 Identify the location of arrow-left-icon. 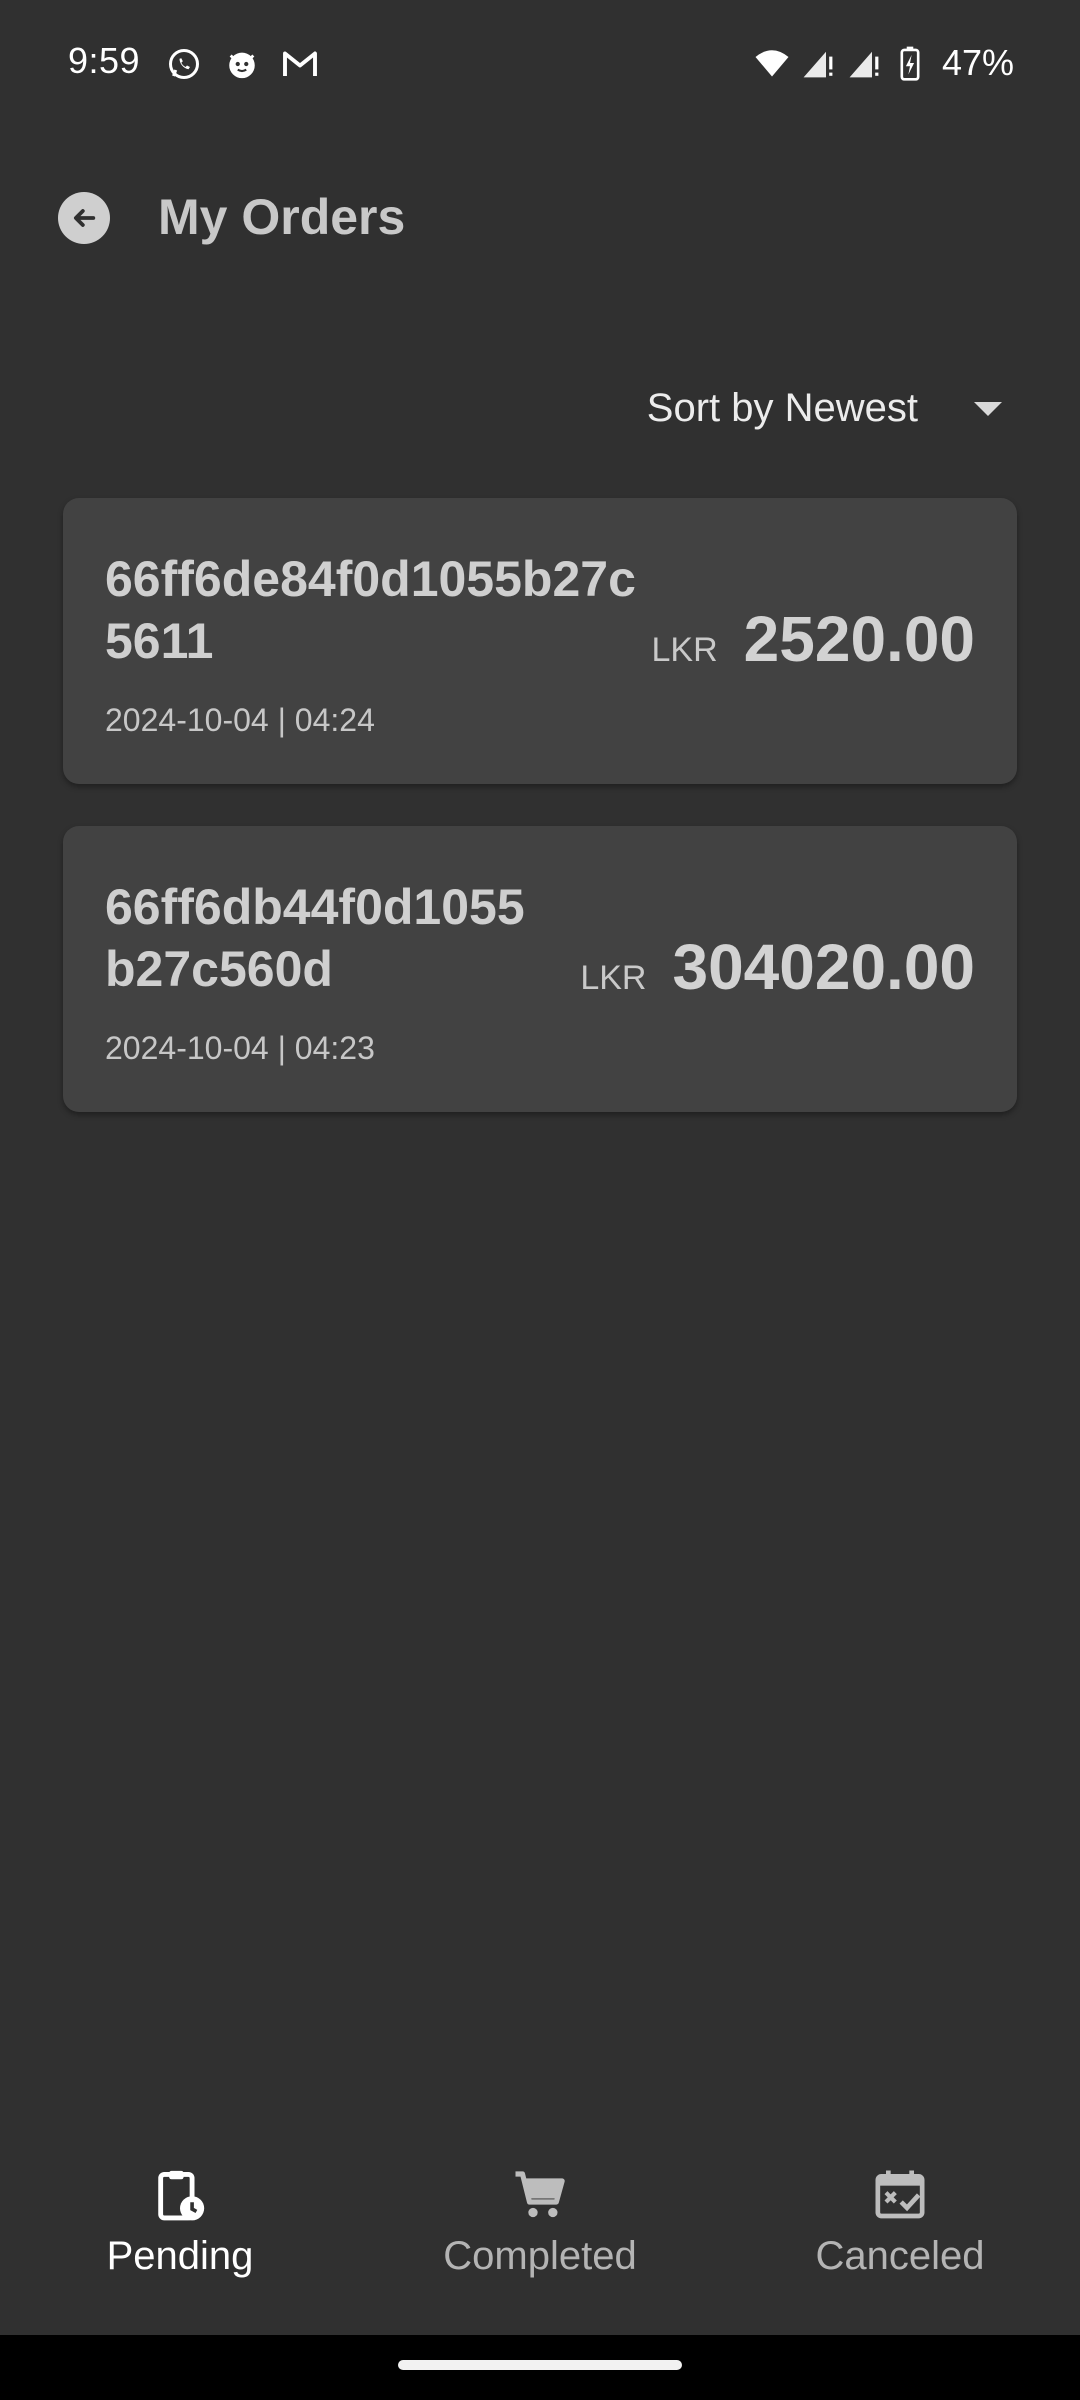
(84, 218).